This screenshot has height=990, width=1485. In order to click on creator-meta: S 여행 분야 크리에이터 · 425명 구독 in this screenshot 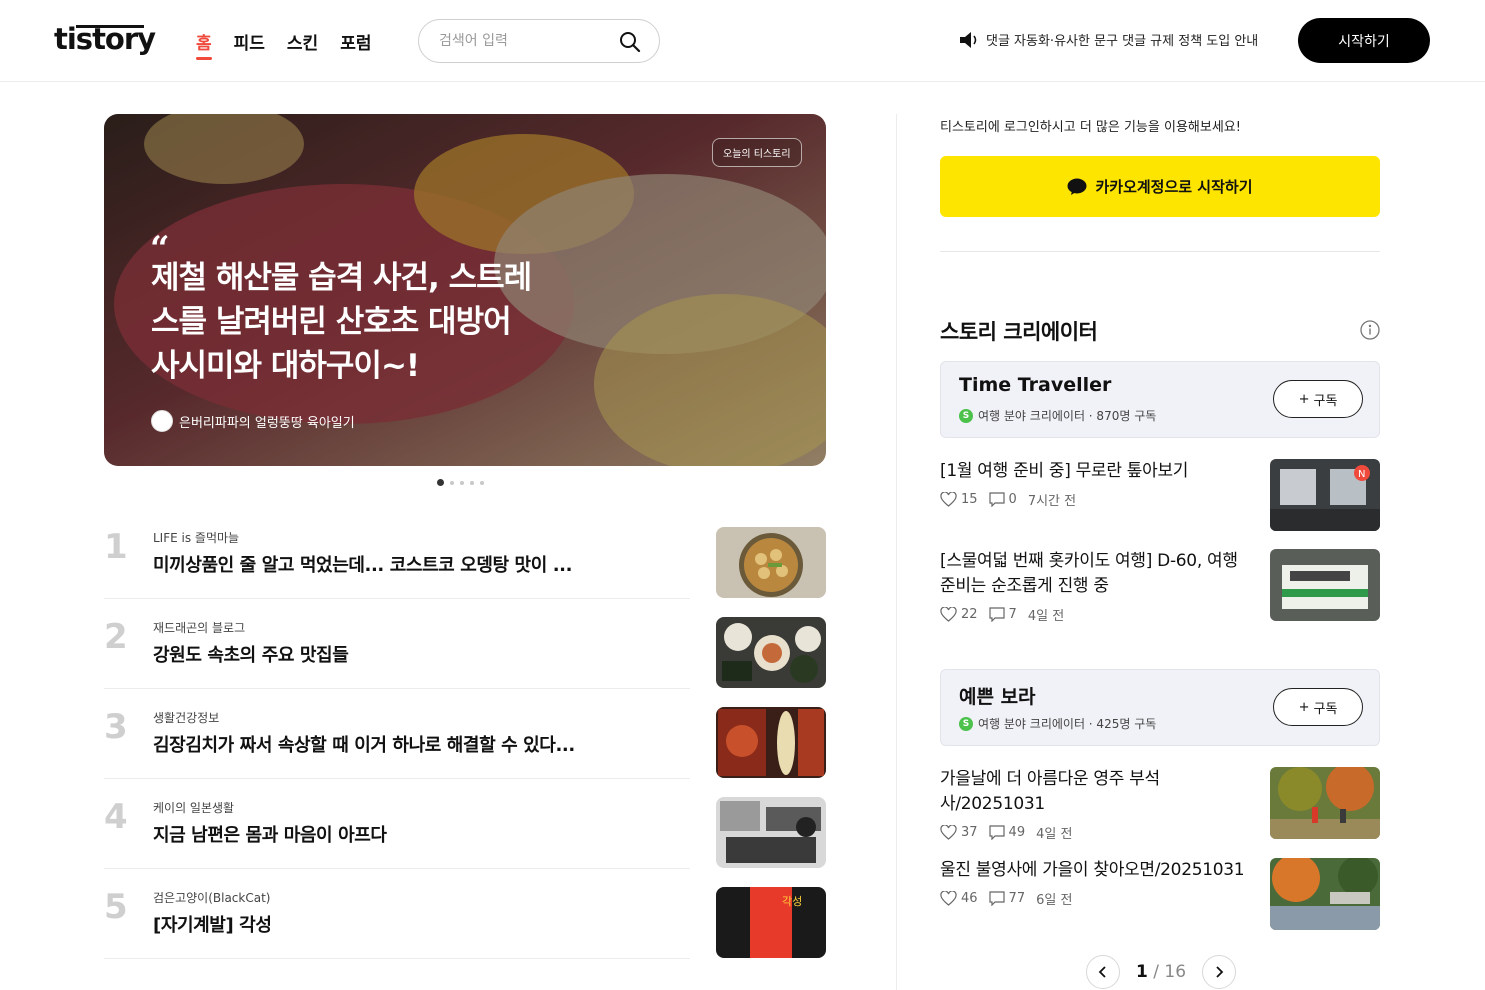, I will do `click(1057, 723)`.